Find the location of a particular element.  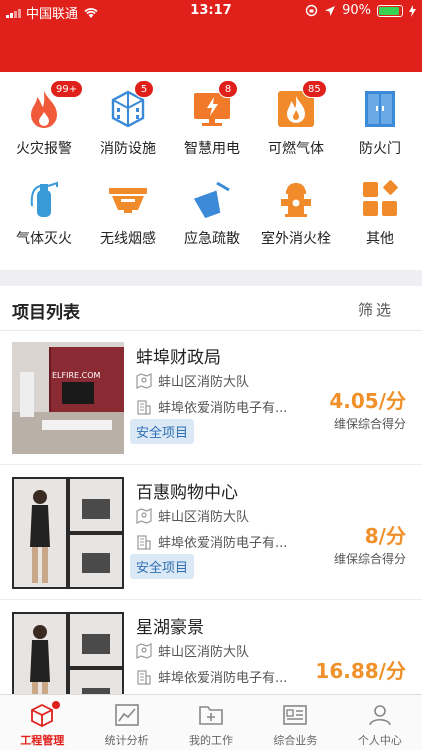

hydrant-icon is located at coordinates (296, 199).